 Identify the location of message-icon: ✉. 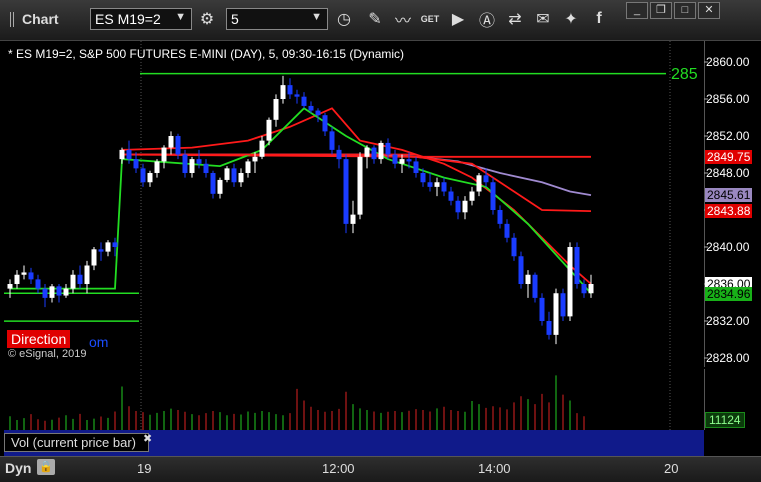
(543, 19).